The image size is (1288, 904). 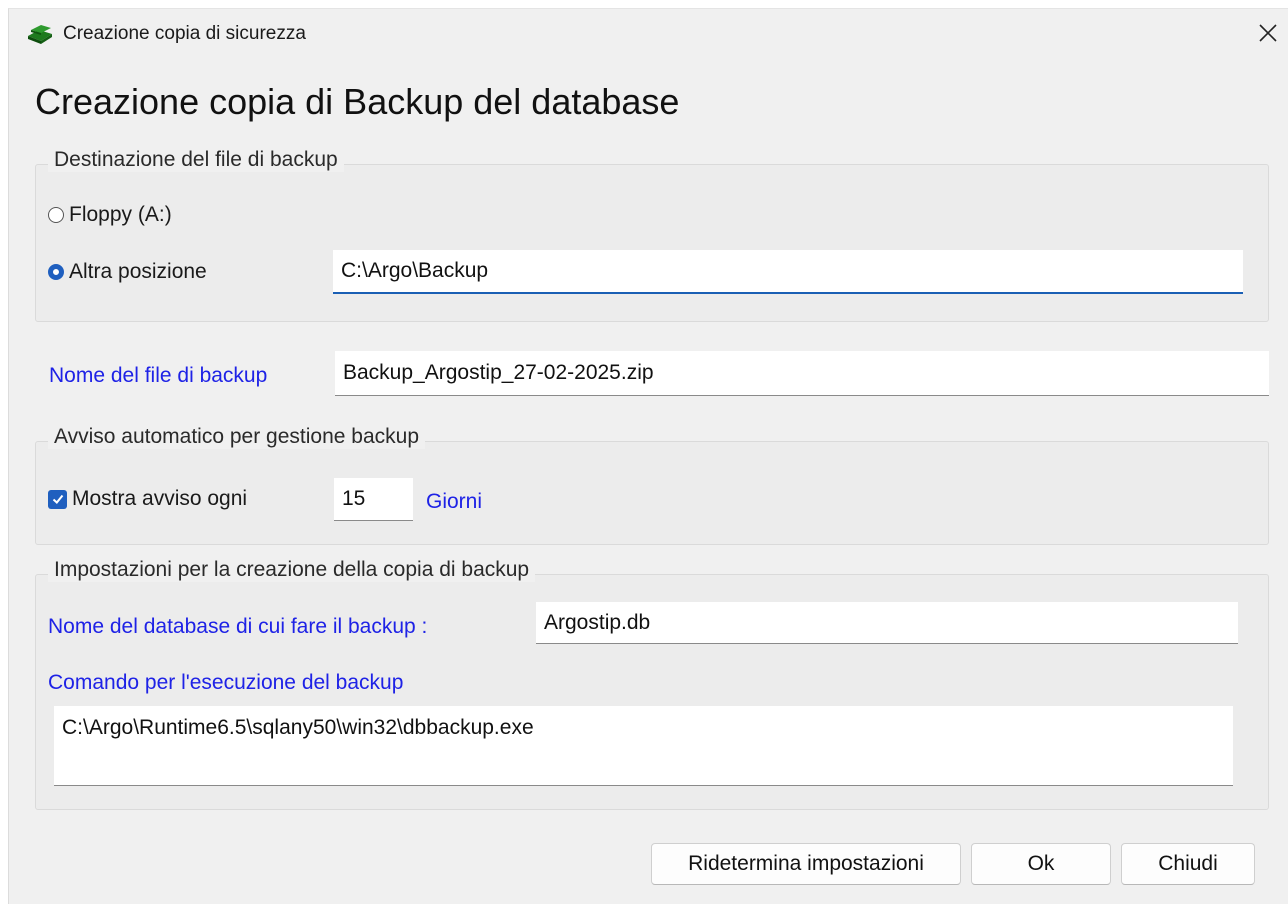 What do you see at coordinates (120, 214) in the screenshot?
I see `floppy-label: Floppy (A:)` at bounding box center [120, 214].